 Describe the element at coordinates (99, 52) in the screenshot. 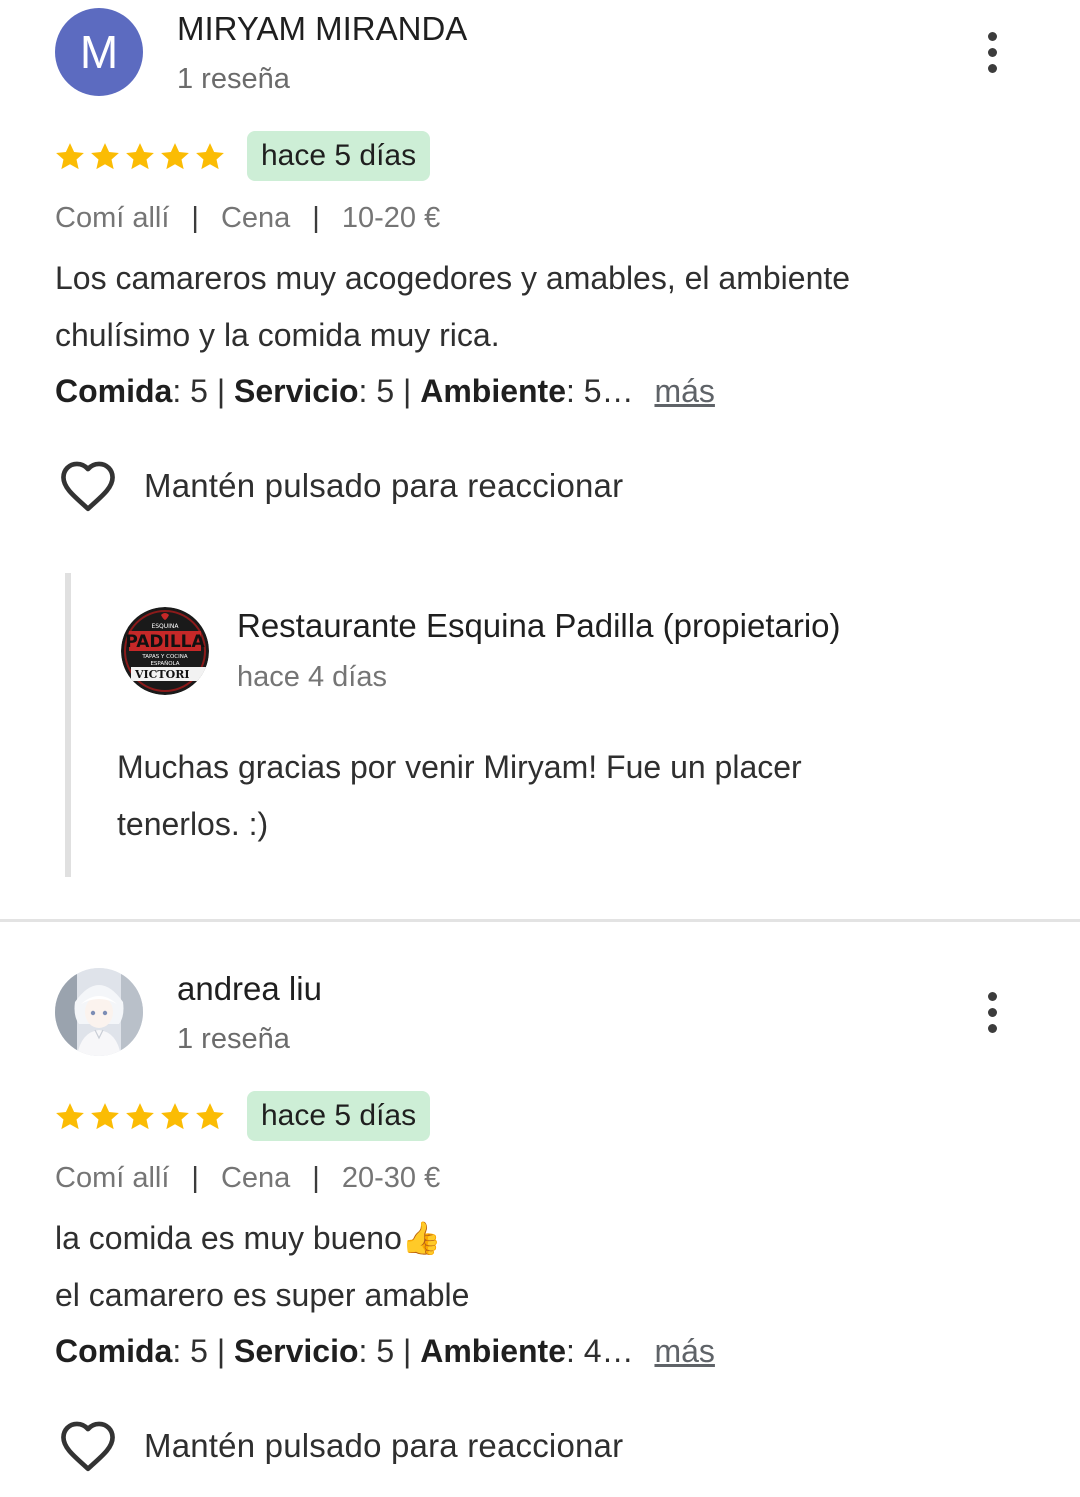

I see `avatar: M` at that location.